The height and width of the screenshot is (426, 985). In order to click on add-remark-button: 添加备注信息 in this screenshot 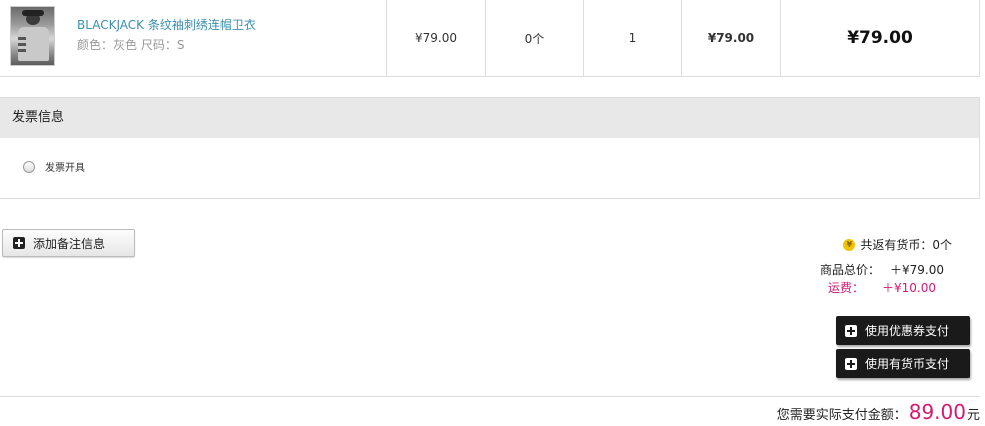, I will do `click(68, 243)`.